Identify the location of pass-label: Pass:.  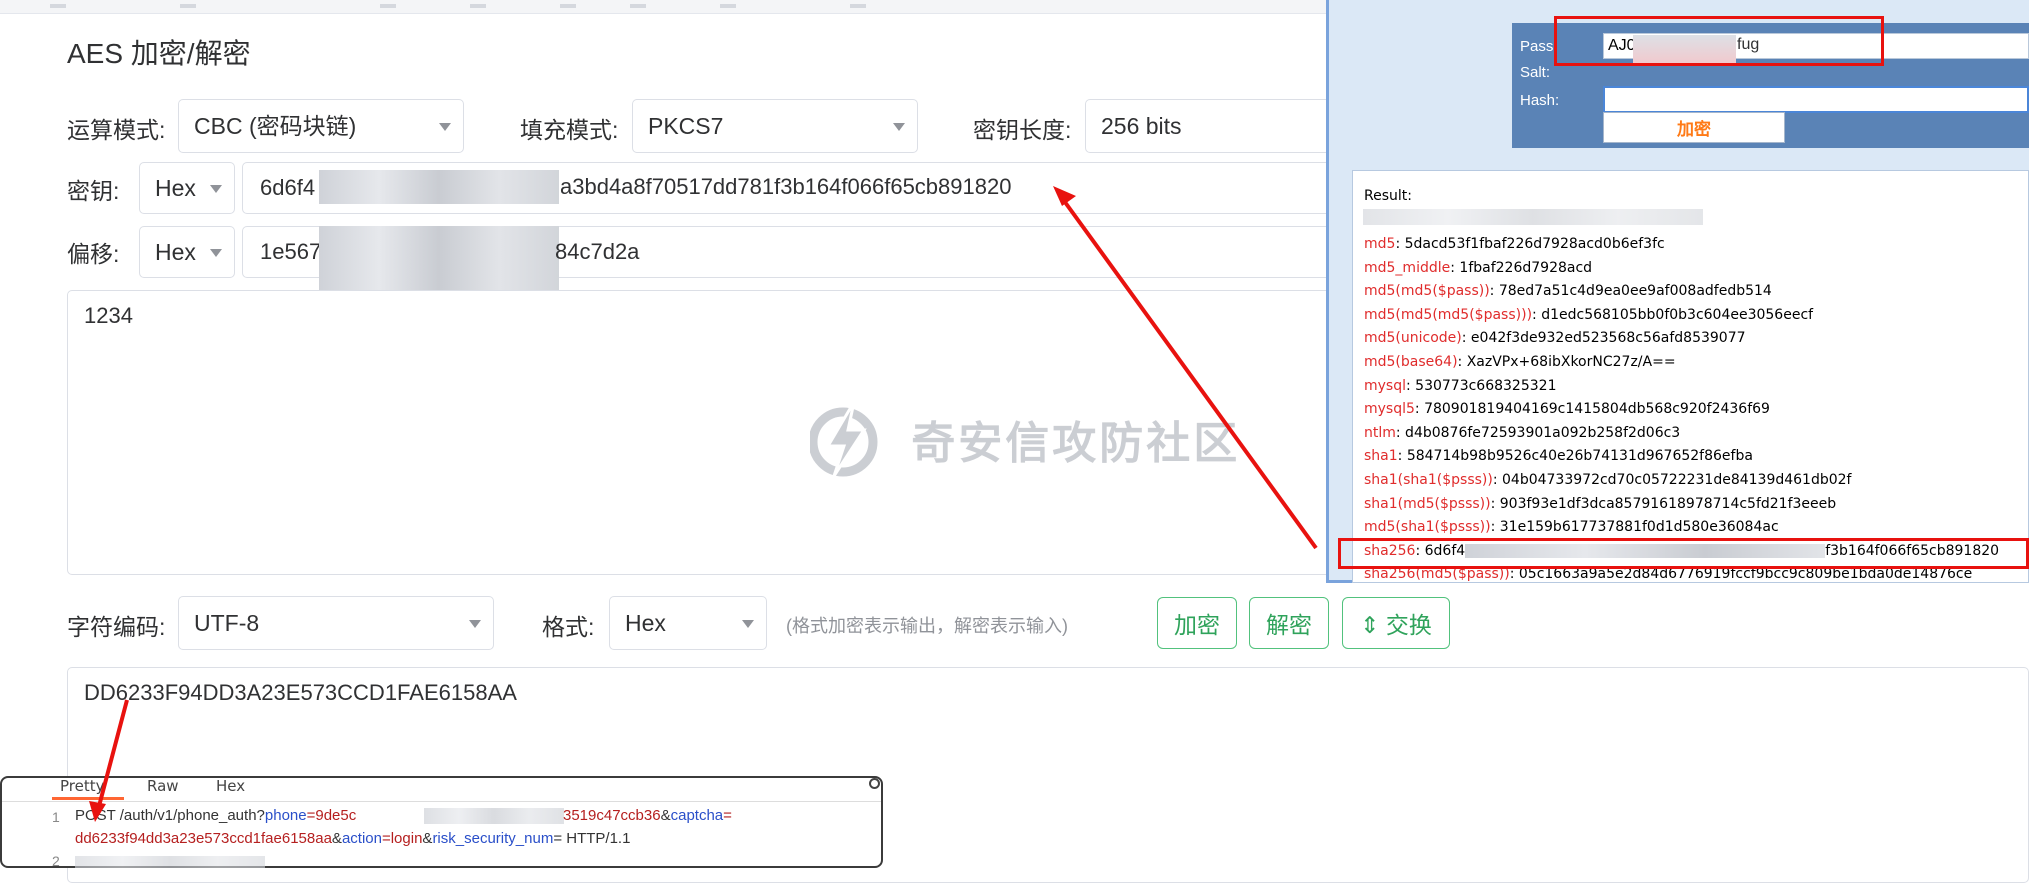
(1539, 46).